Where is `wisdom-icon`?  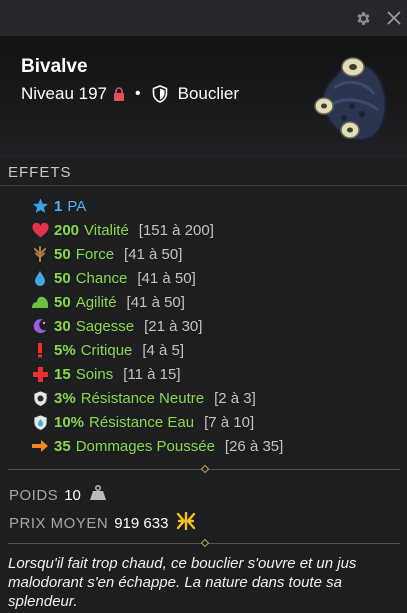
wisdom-icon is located at coordinates (40, 326).